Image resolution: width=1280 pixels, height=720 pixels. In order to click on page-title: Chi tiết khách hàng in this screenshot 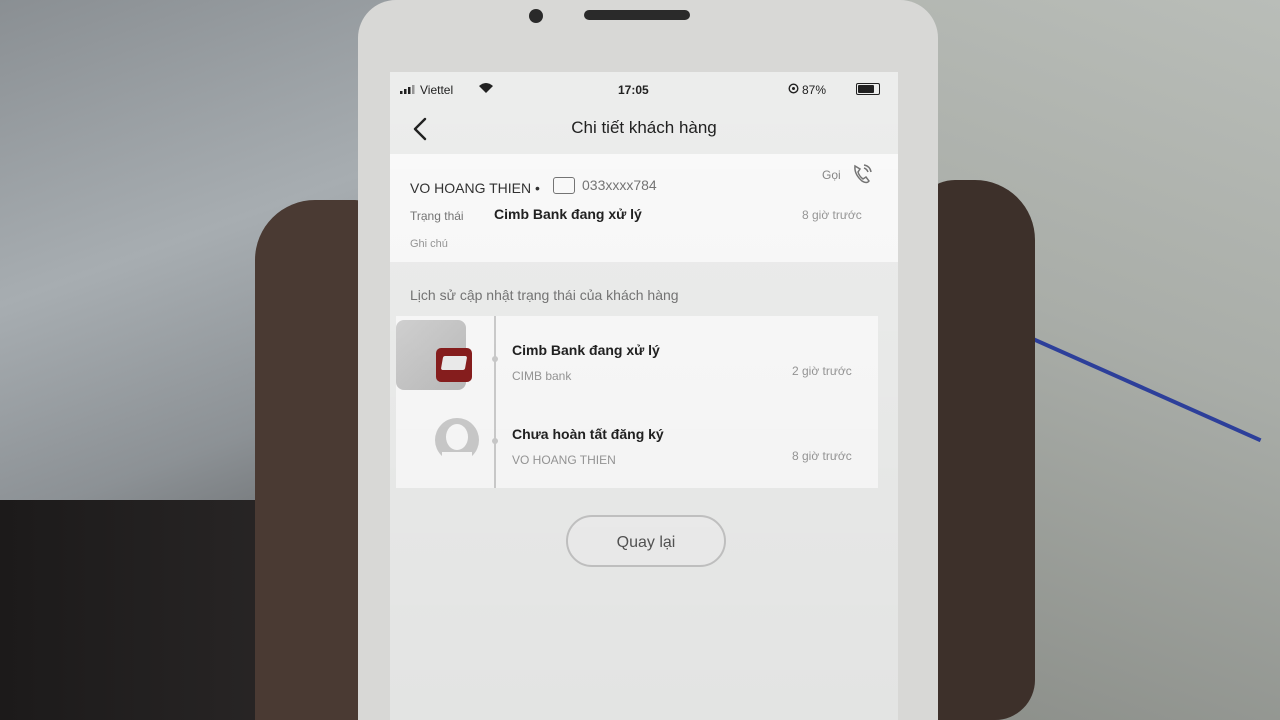, I will do `click(644, 127)`.